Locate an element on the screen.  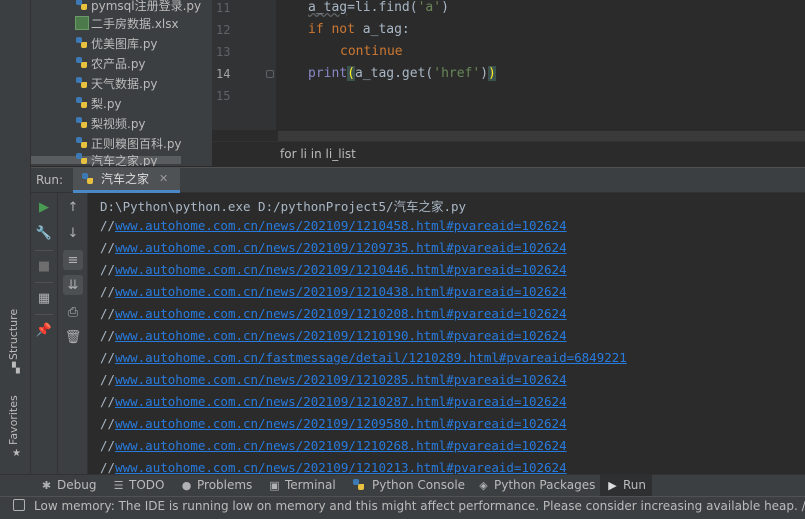
tree-item: 正则糗图百科.py is located at coordinates (128, 143).